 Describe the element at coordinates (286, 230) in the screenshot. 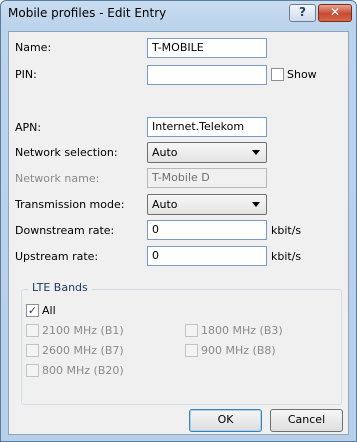

I see `downstream-rate-unit: kbit/s` at that location.